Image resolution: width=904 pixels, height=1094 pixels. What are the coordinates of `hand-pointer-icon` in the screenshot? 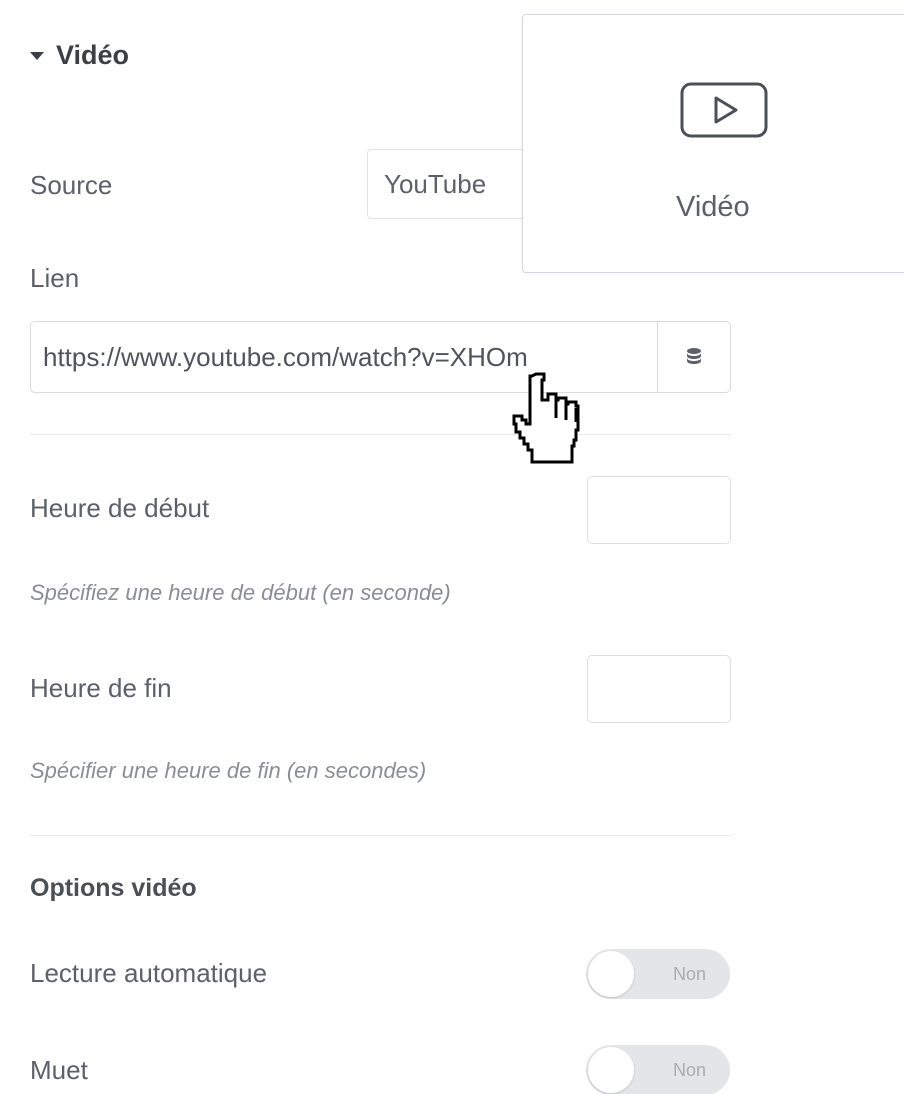 It's located at (546, 418).